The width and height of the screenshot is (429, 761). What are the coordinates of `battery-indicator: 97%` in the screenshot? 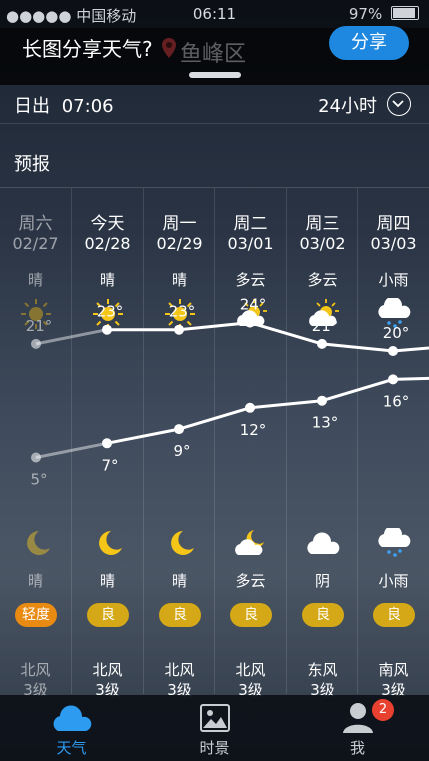 It's located at (384, 14).